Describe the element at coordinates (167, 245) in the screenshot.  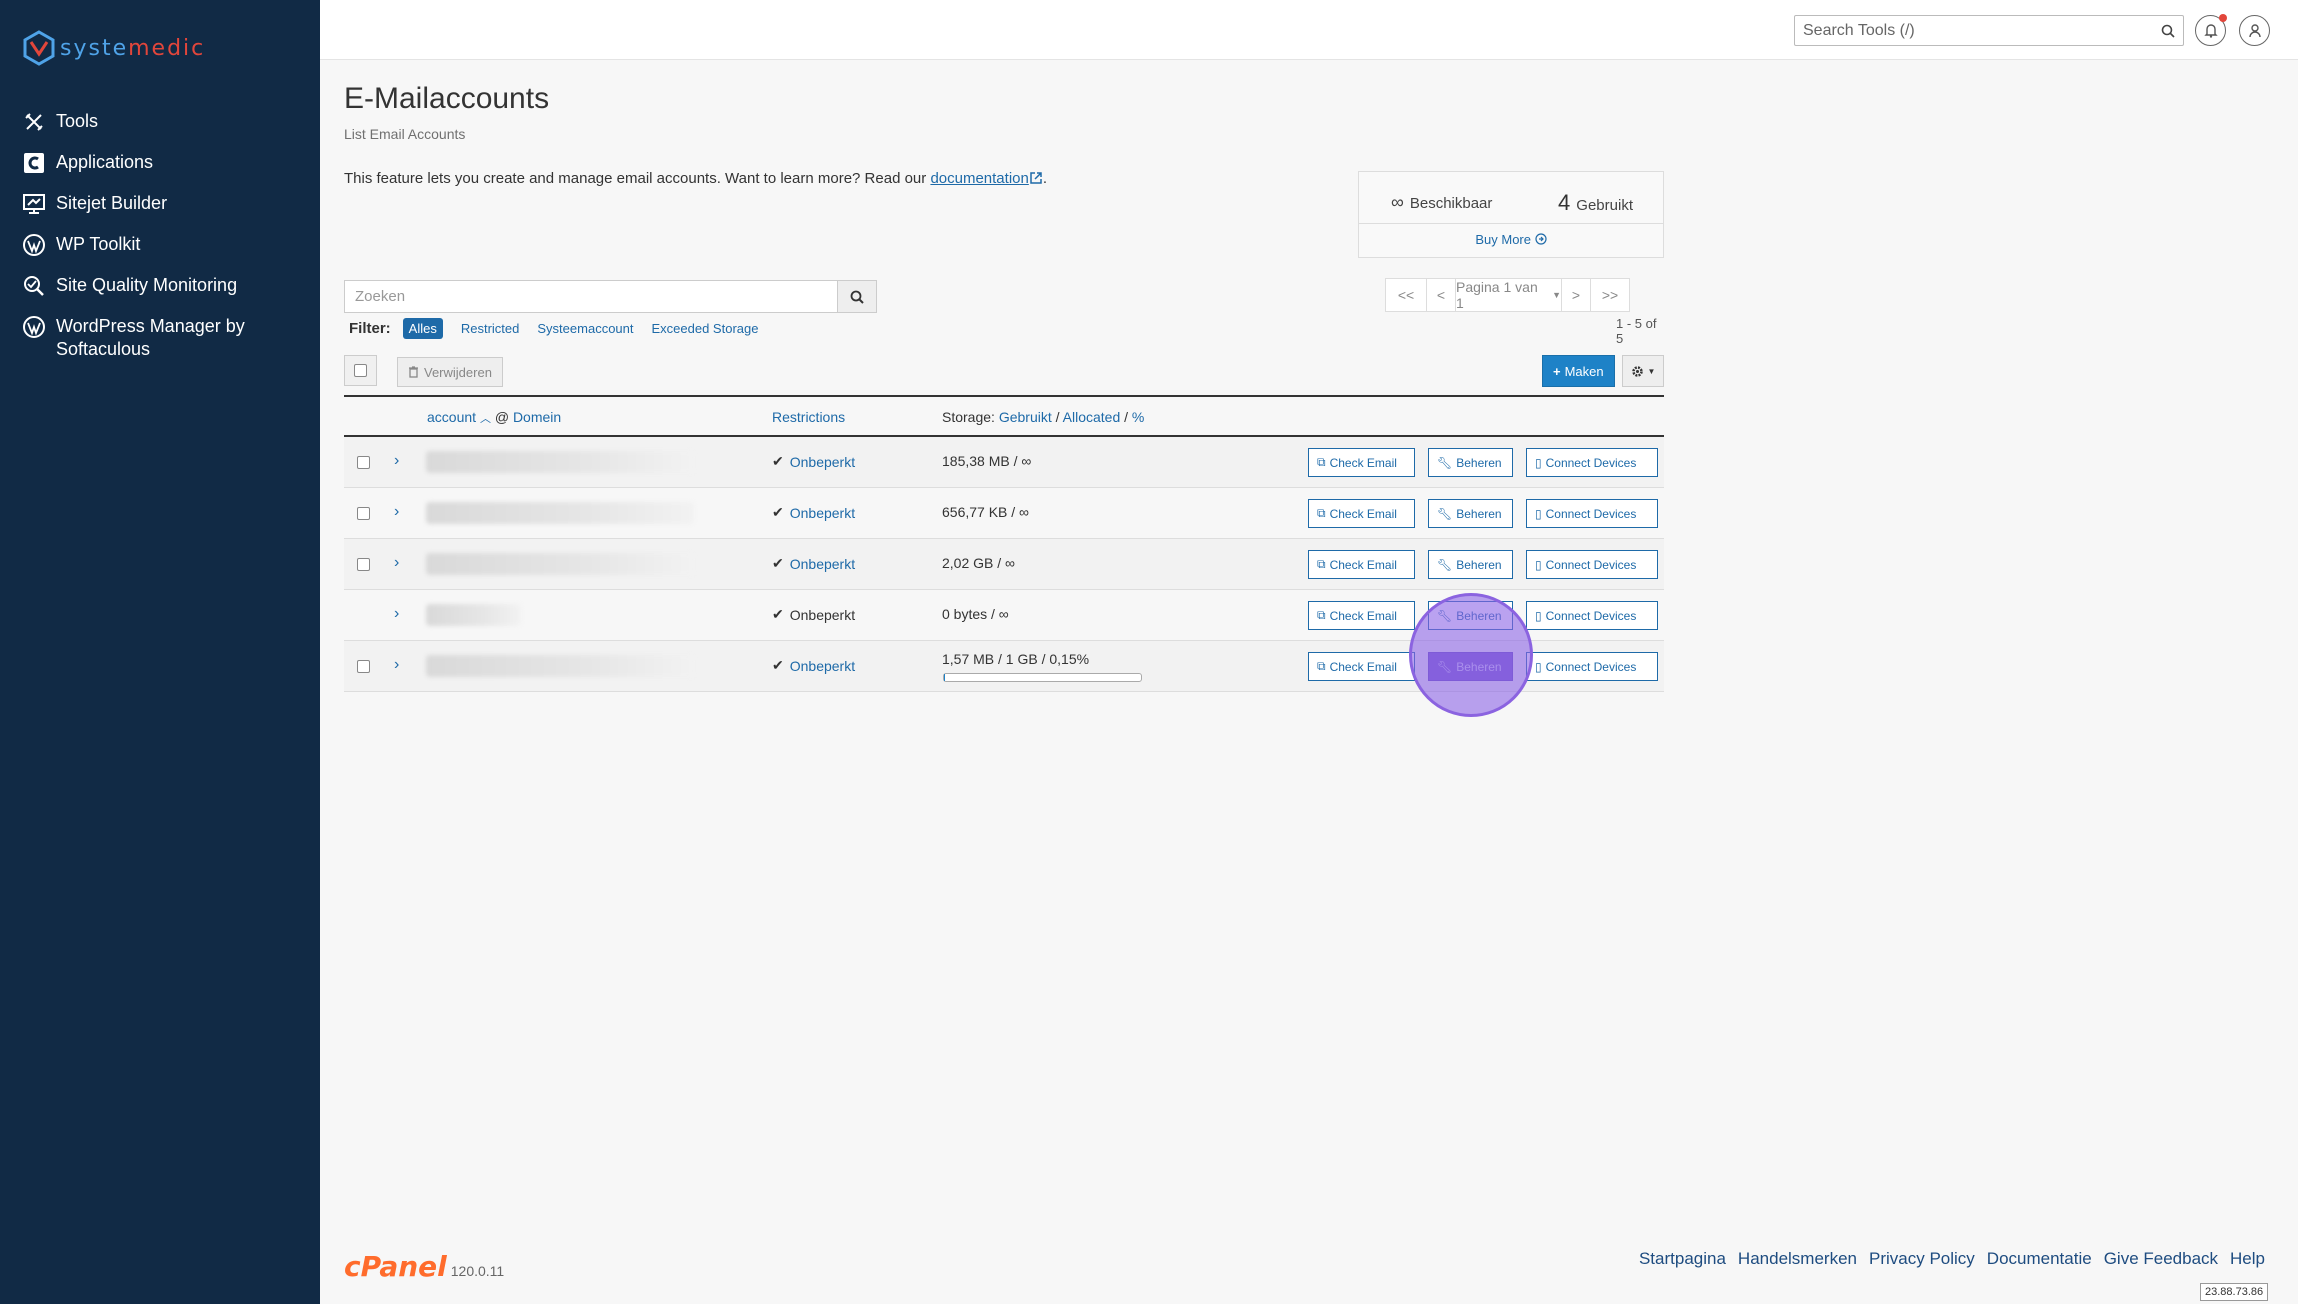
I see `sidebar-item-wp-toolkit: WP Toolkit` at that location.